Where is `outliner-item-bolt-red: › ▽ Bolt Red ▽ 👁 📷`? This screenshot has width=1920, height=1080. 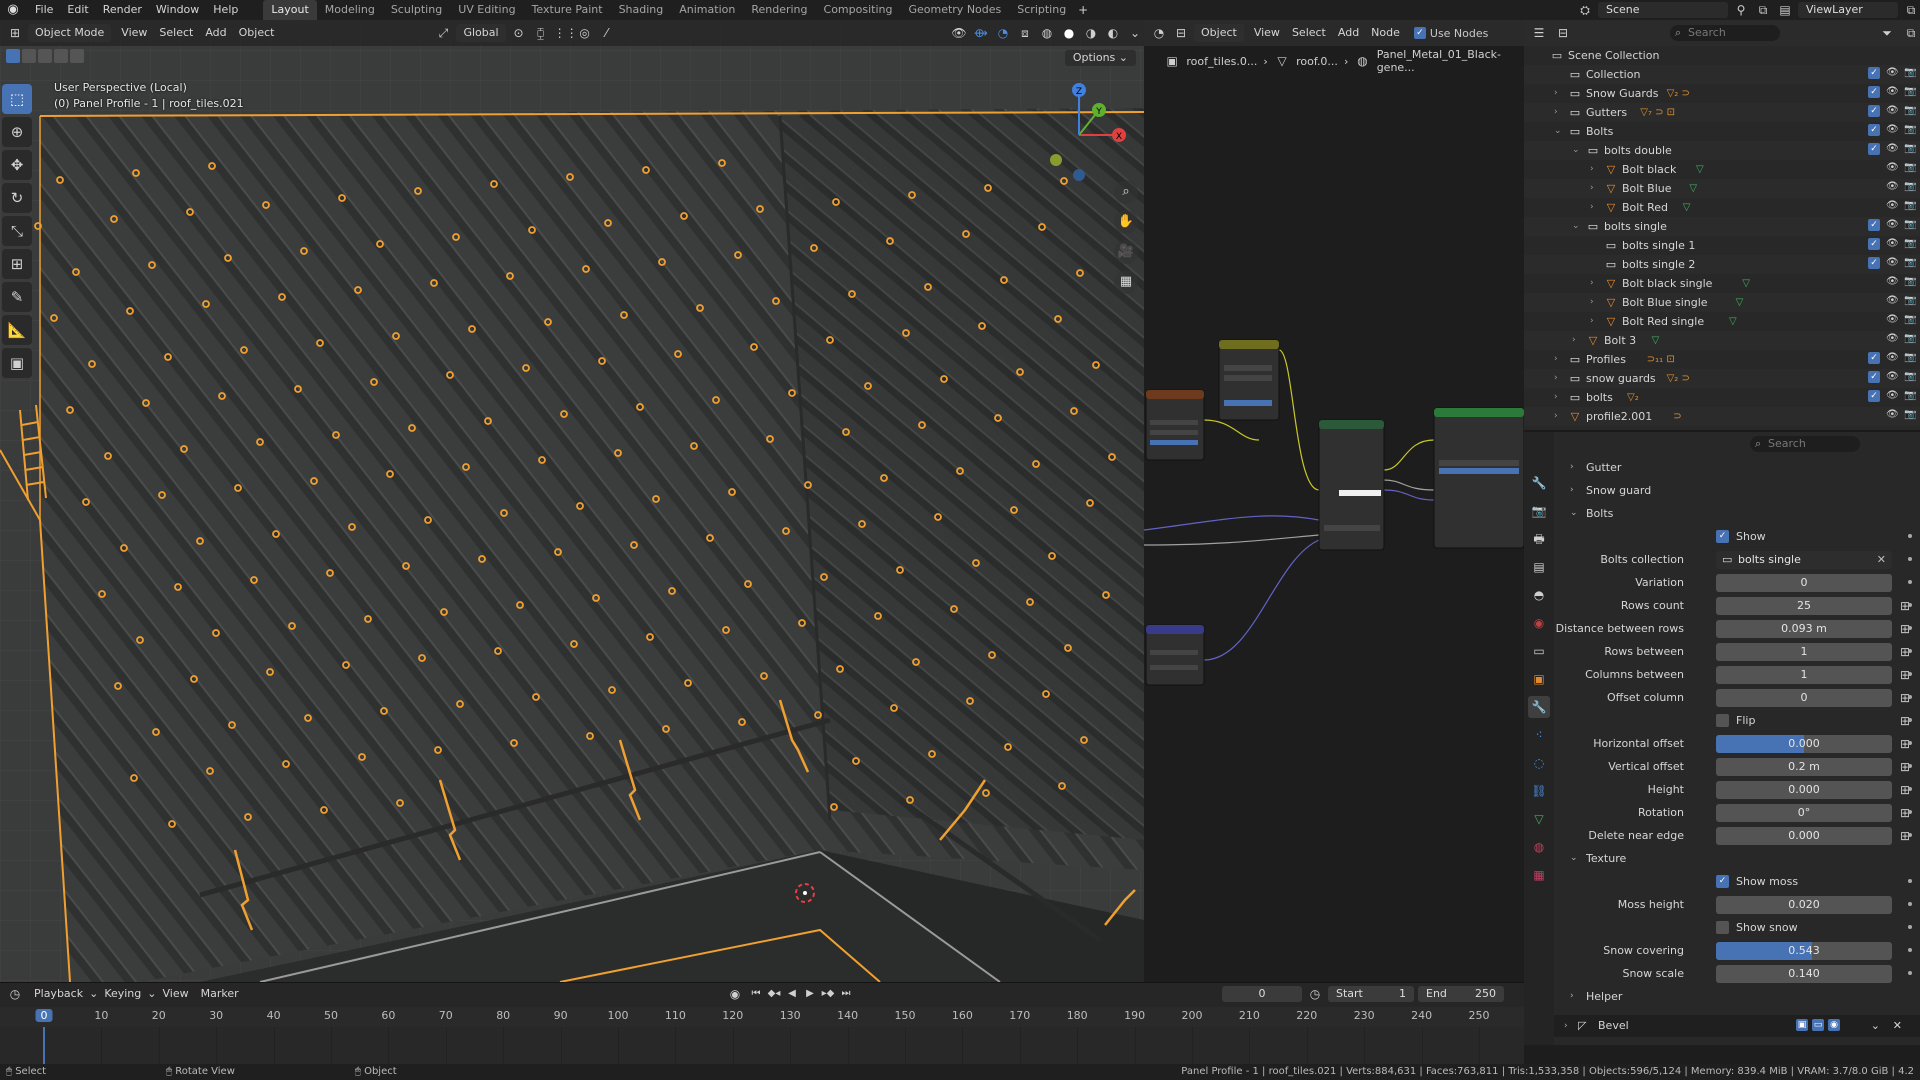 outliner-item-bolt-red: › ▽ Bolt Red ▽ 👁 📷 is located at coordinates (1722, 207).